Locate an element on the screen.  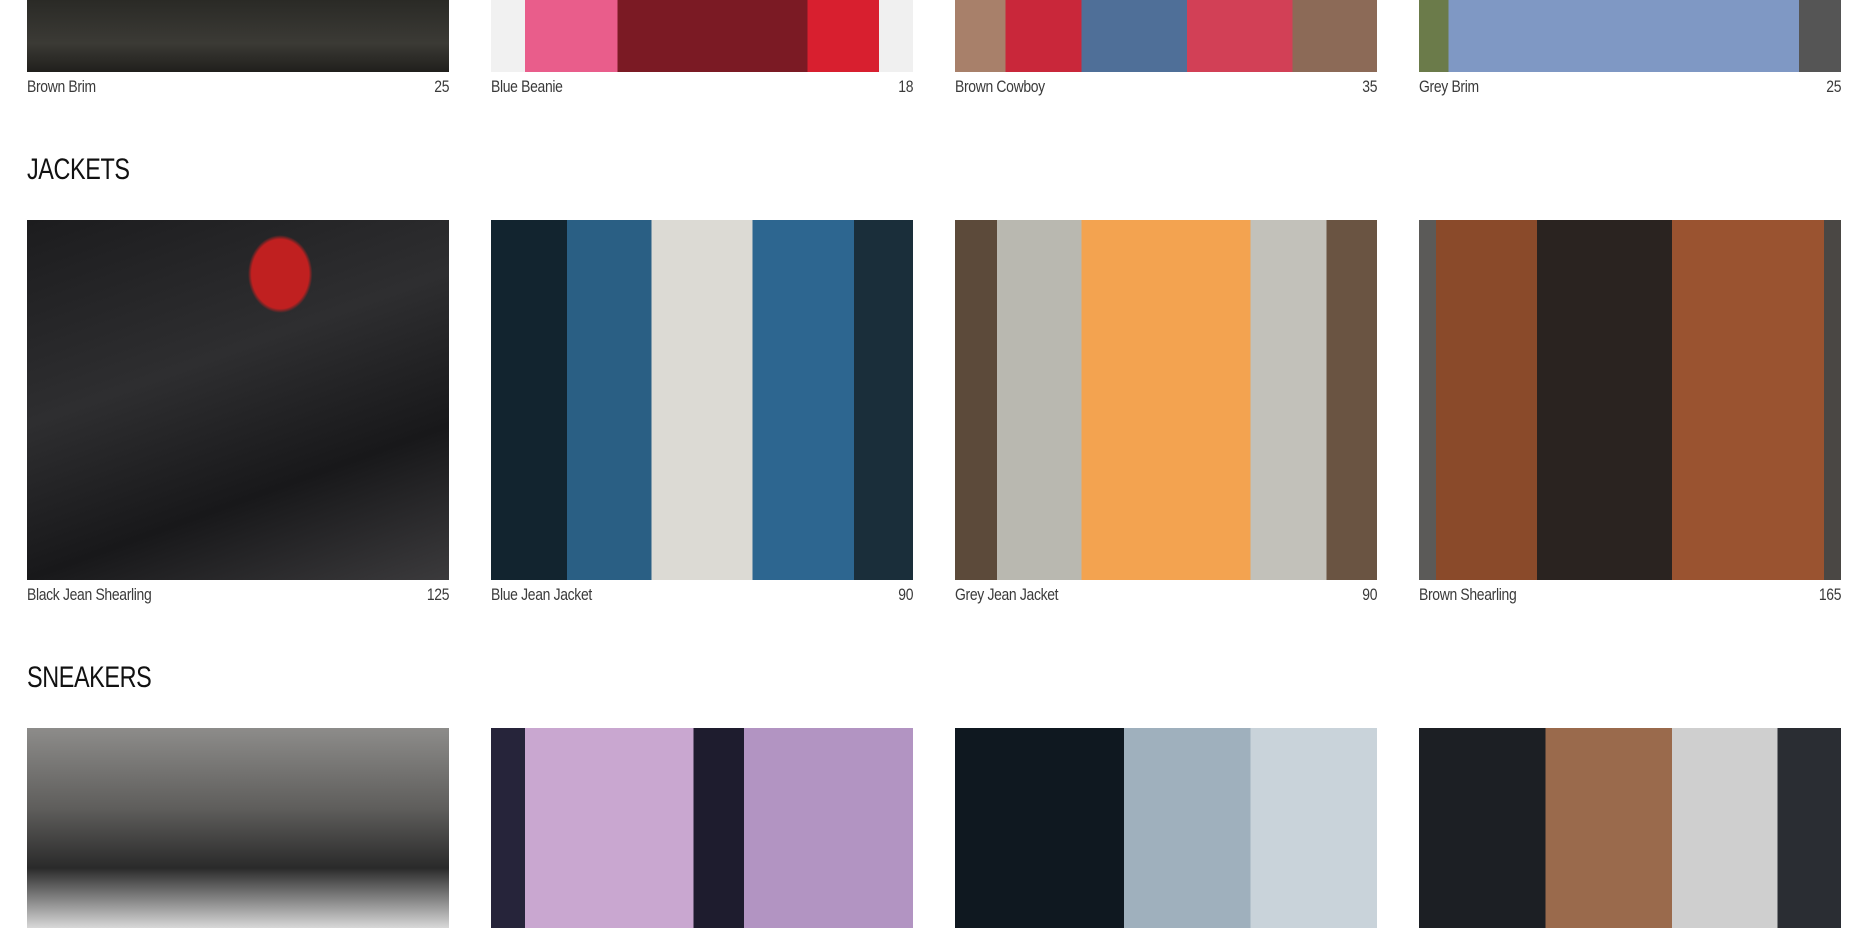
product-name: Brown Cowboy is located at coordinates (1000, 86).